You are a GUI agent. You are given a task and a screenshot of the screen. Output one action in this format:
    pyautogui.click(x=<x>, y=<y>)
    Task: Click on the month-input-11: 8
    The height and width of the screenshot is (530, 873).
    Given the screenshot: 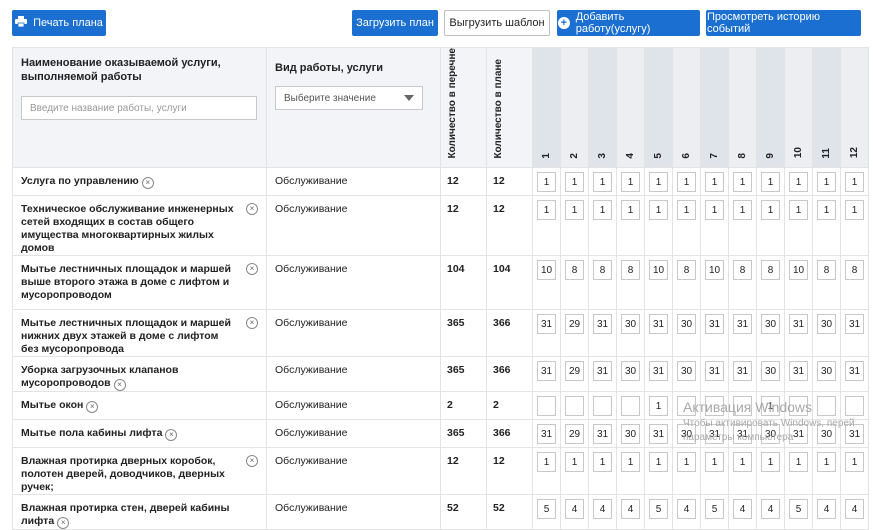 What is the action you would take?
    pyautogui.click(x=826, y=270)
    